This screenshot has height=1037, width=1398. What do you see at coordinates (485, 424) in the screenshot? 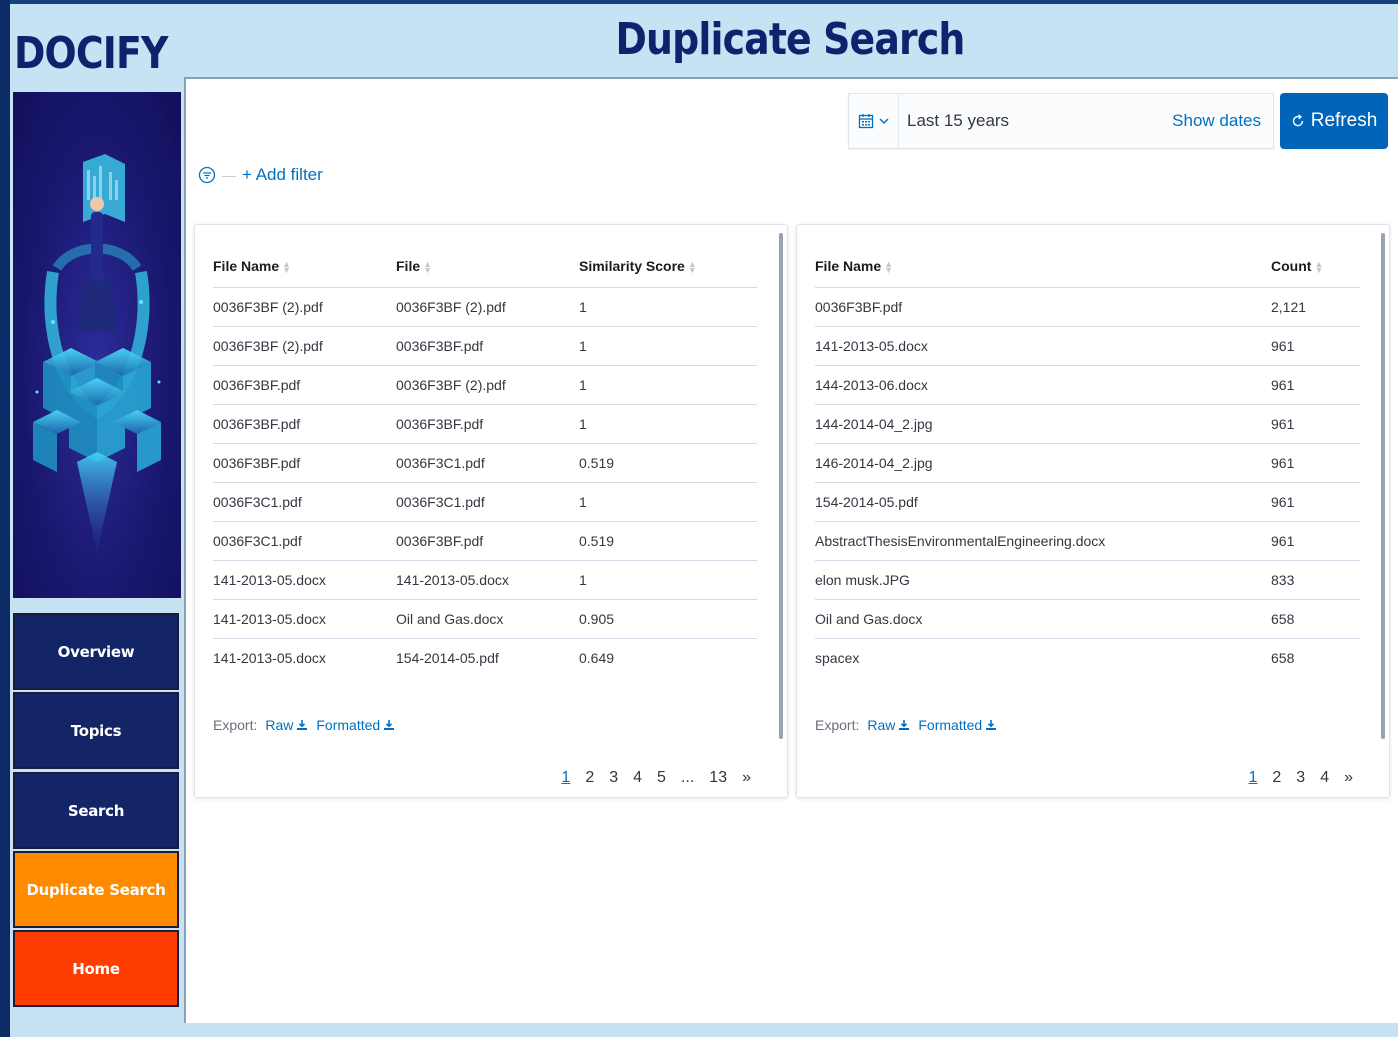
I see `table-row: 0036F3BF.pdf 0036F3BF.pdf 1` at bounding box center [485, 424].